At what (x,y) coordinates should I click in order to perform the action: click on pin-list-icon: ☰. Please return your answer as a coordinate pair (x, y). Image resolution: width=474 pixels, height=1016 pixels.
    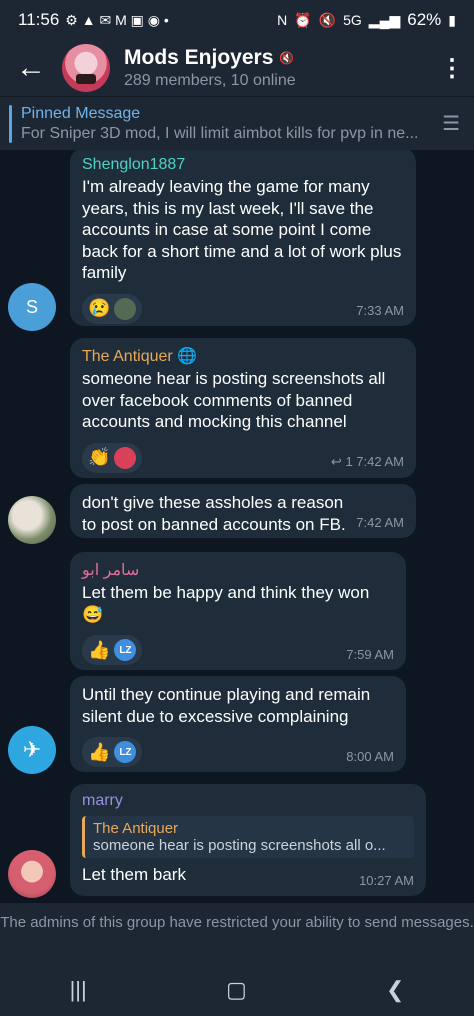
    Looking at the image, I should click on (451, 123).